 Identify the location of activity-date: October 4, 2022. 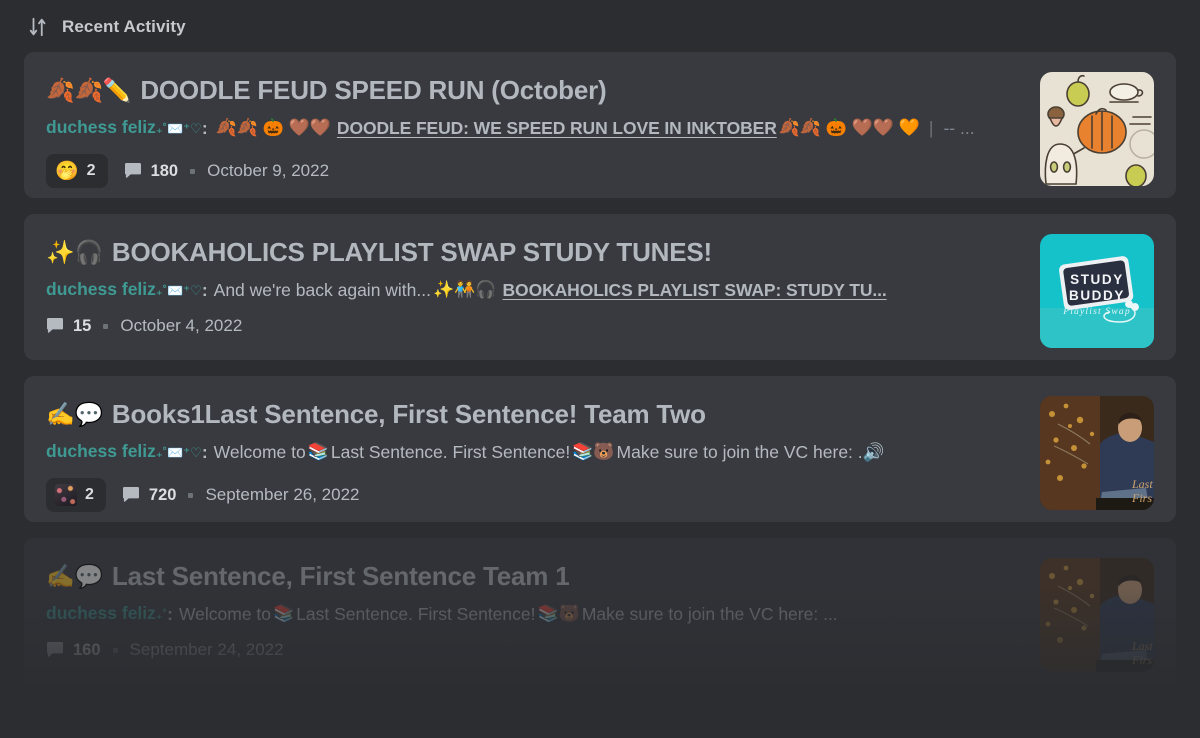
(181, 325).